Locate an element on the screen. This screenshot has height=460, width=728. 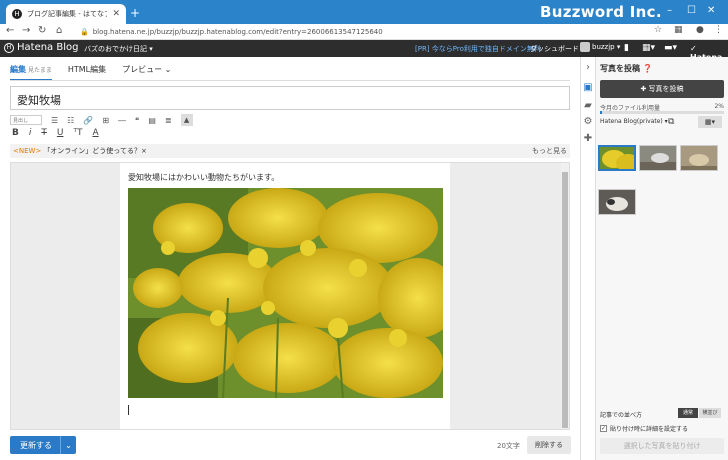
sort-horizontal-button: 横並び is located at coordinates (710, 413).